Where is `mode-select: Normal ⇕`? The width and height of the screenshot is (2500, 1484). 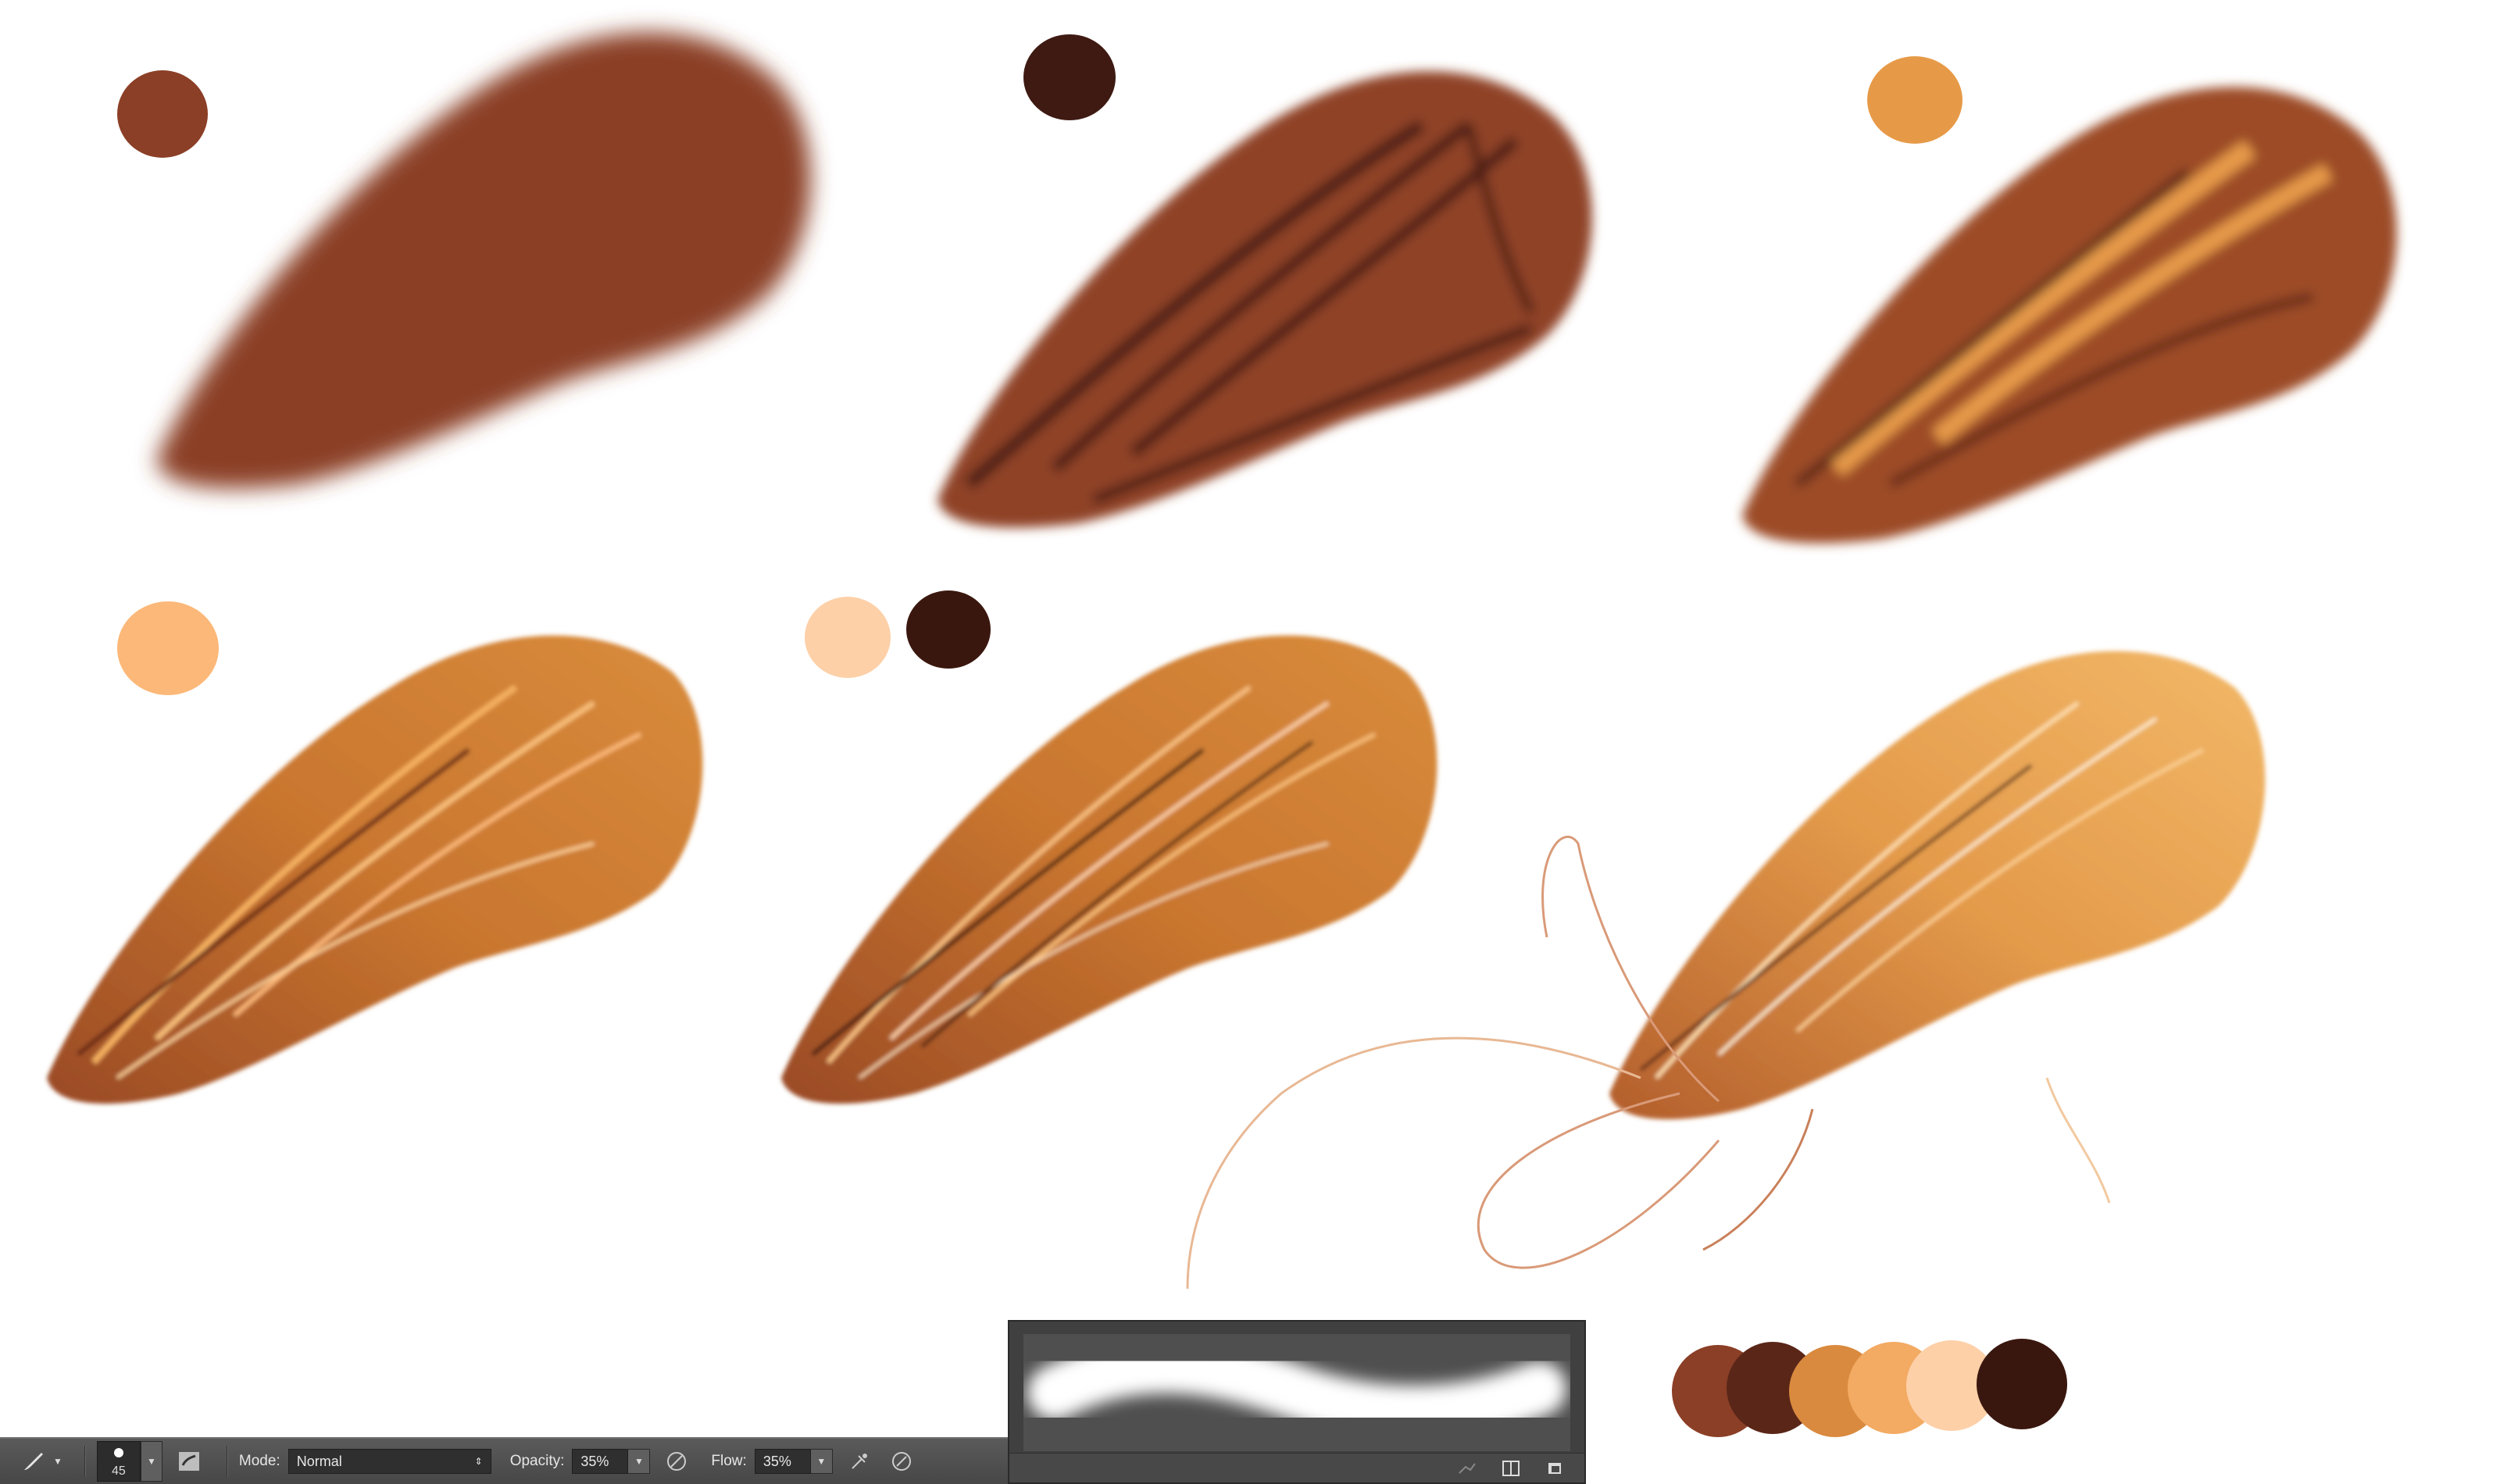 mode-select: Normal ⇕ is located at coordinates (389, 1461).